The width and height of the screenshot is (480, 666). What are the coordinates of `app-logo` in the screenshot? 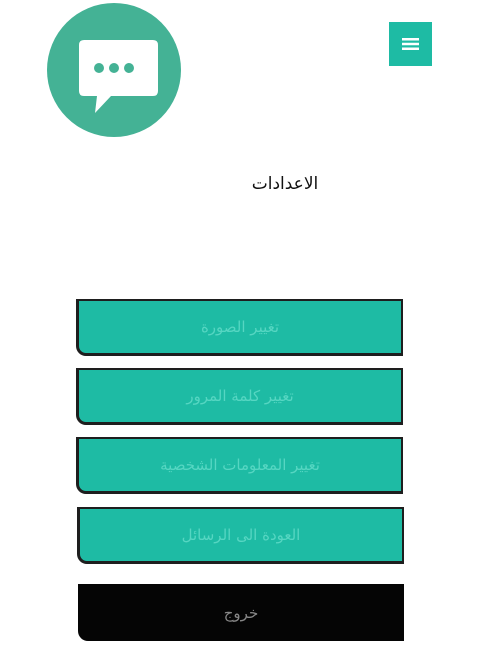 It's located at (114, 70).